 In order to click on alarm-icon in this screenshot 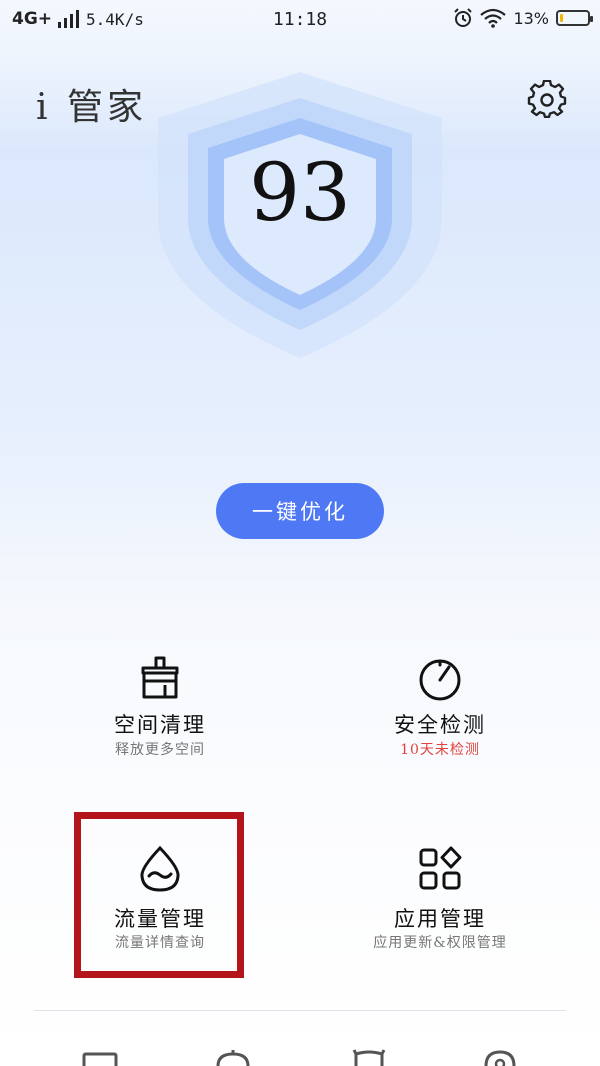, I will do `click(463, 17)`.